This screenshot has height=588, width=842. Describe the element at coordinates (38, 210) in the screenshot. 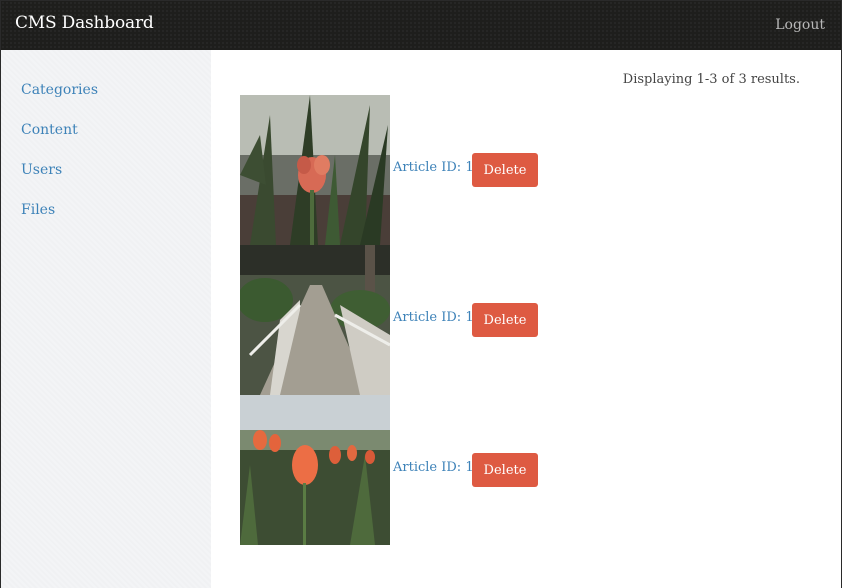

I see `sidebar-item-files: Files` at that location.